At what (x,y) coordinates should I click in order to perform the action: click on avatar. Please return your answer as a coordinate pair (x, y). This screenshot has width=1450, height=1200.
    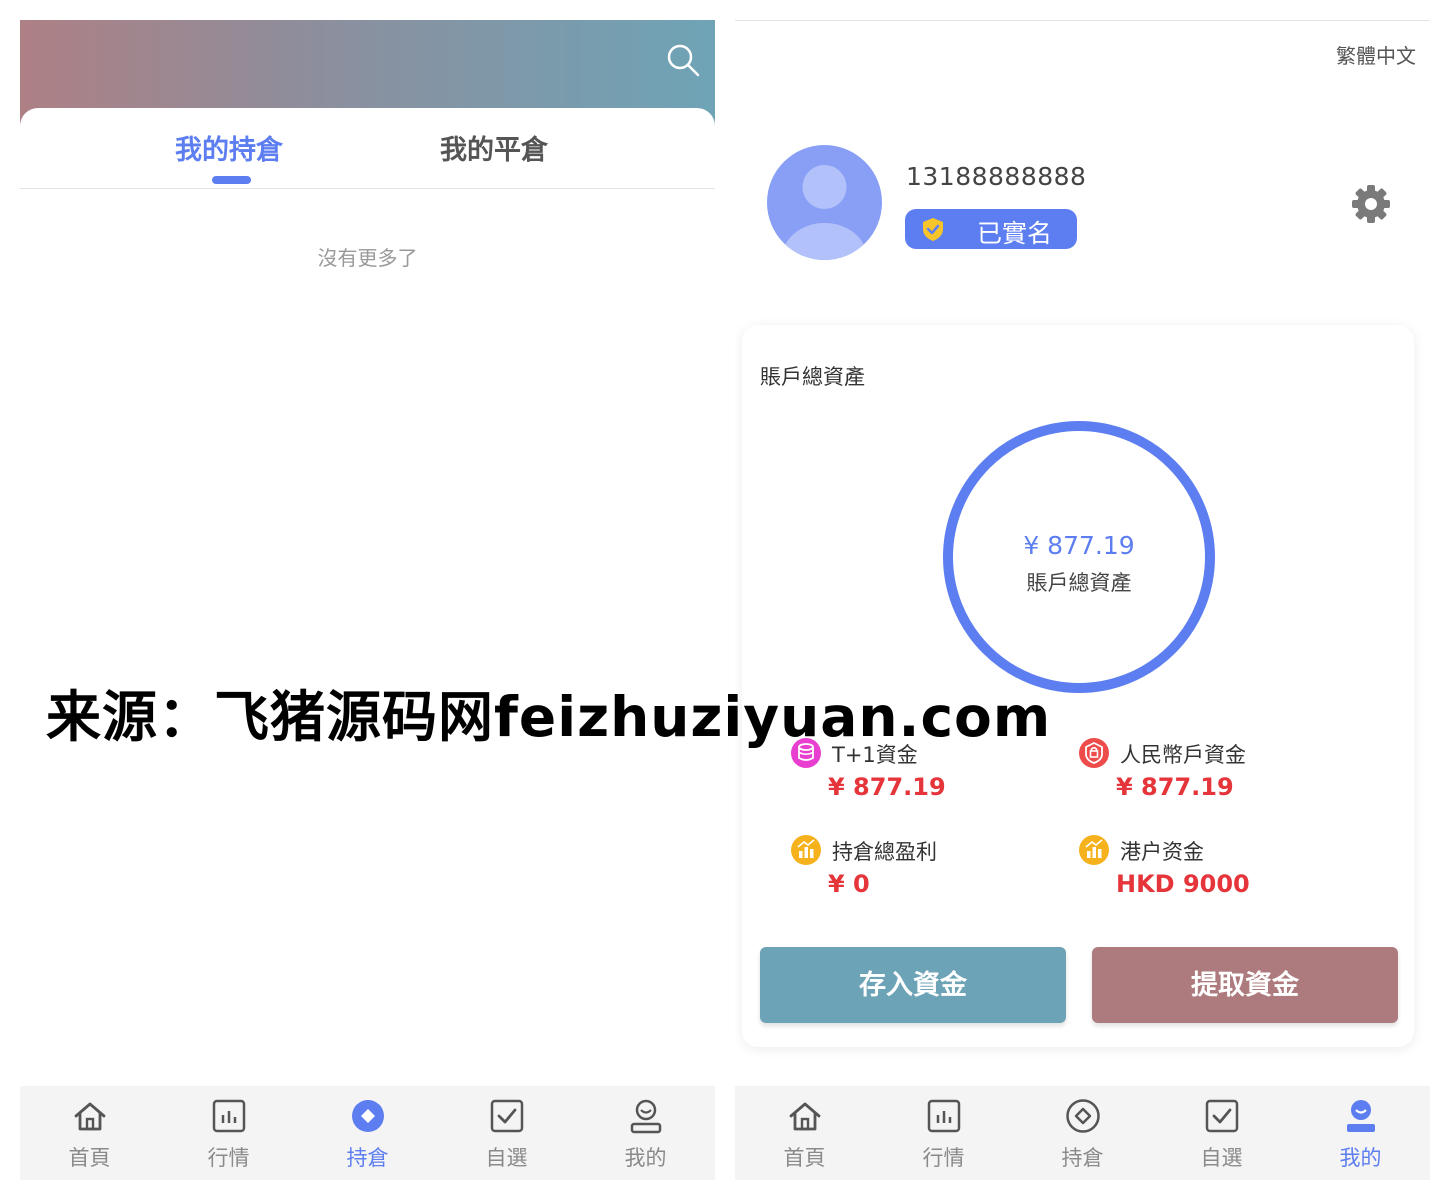
    Looking at the image, I should click on (824, 202).